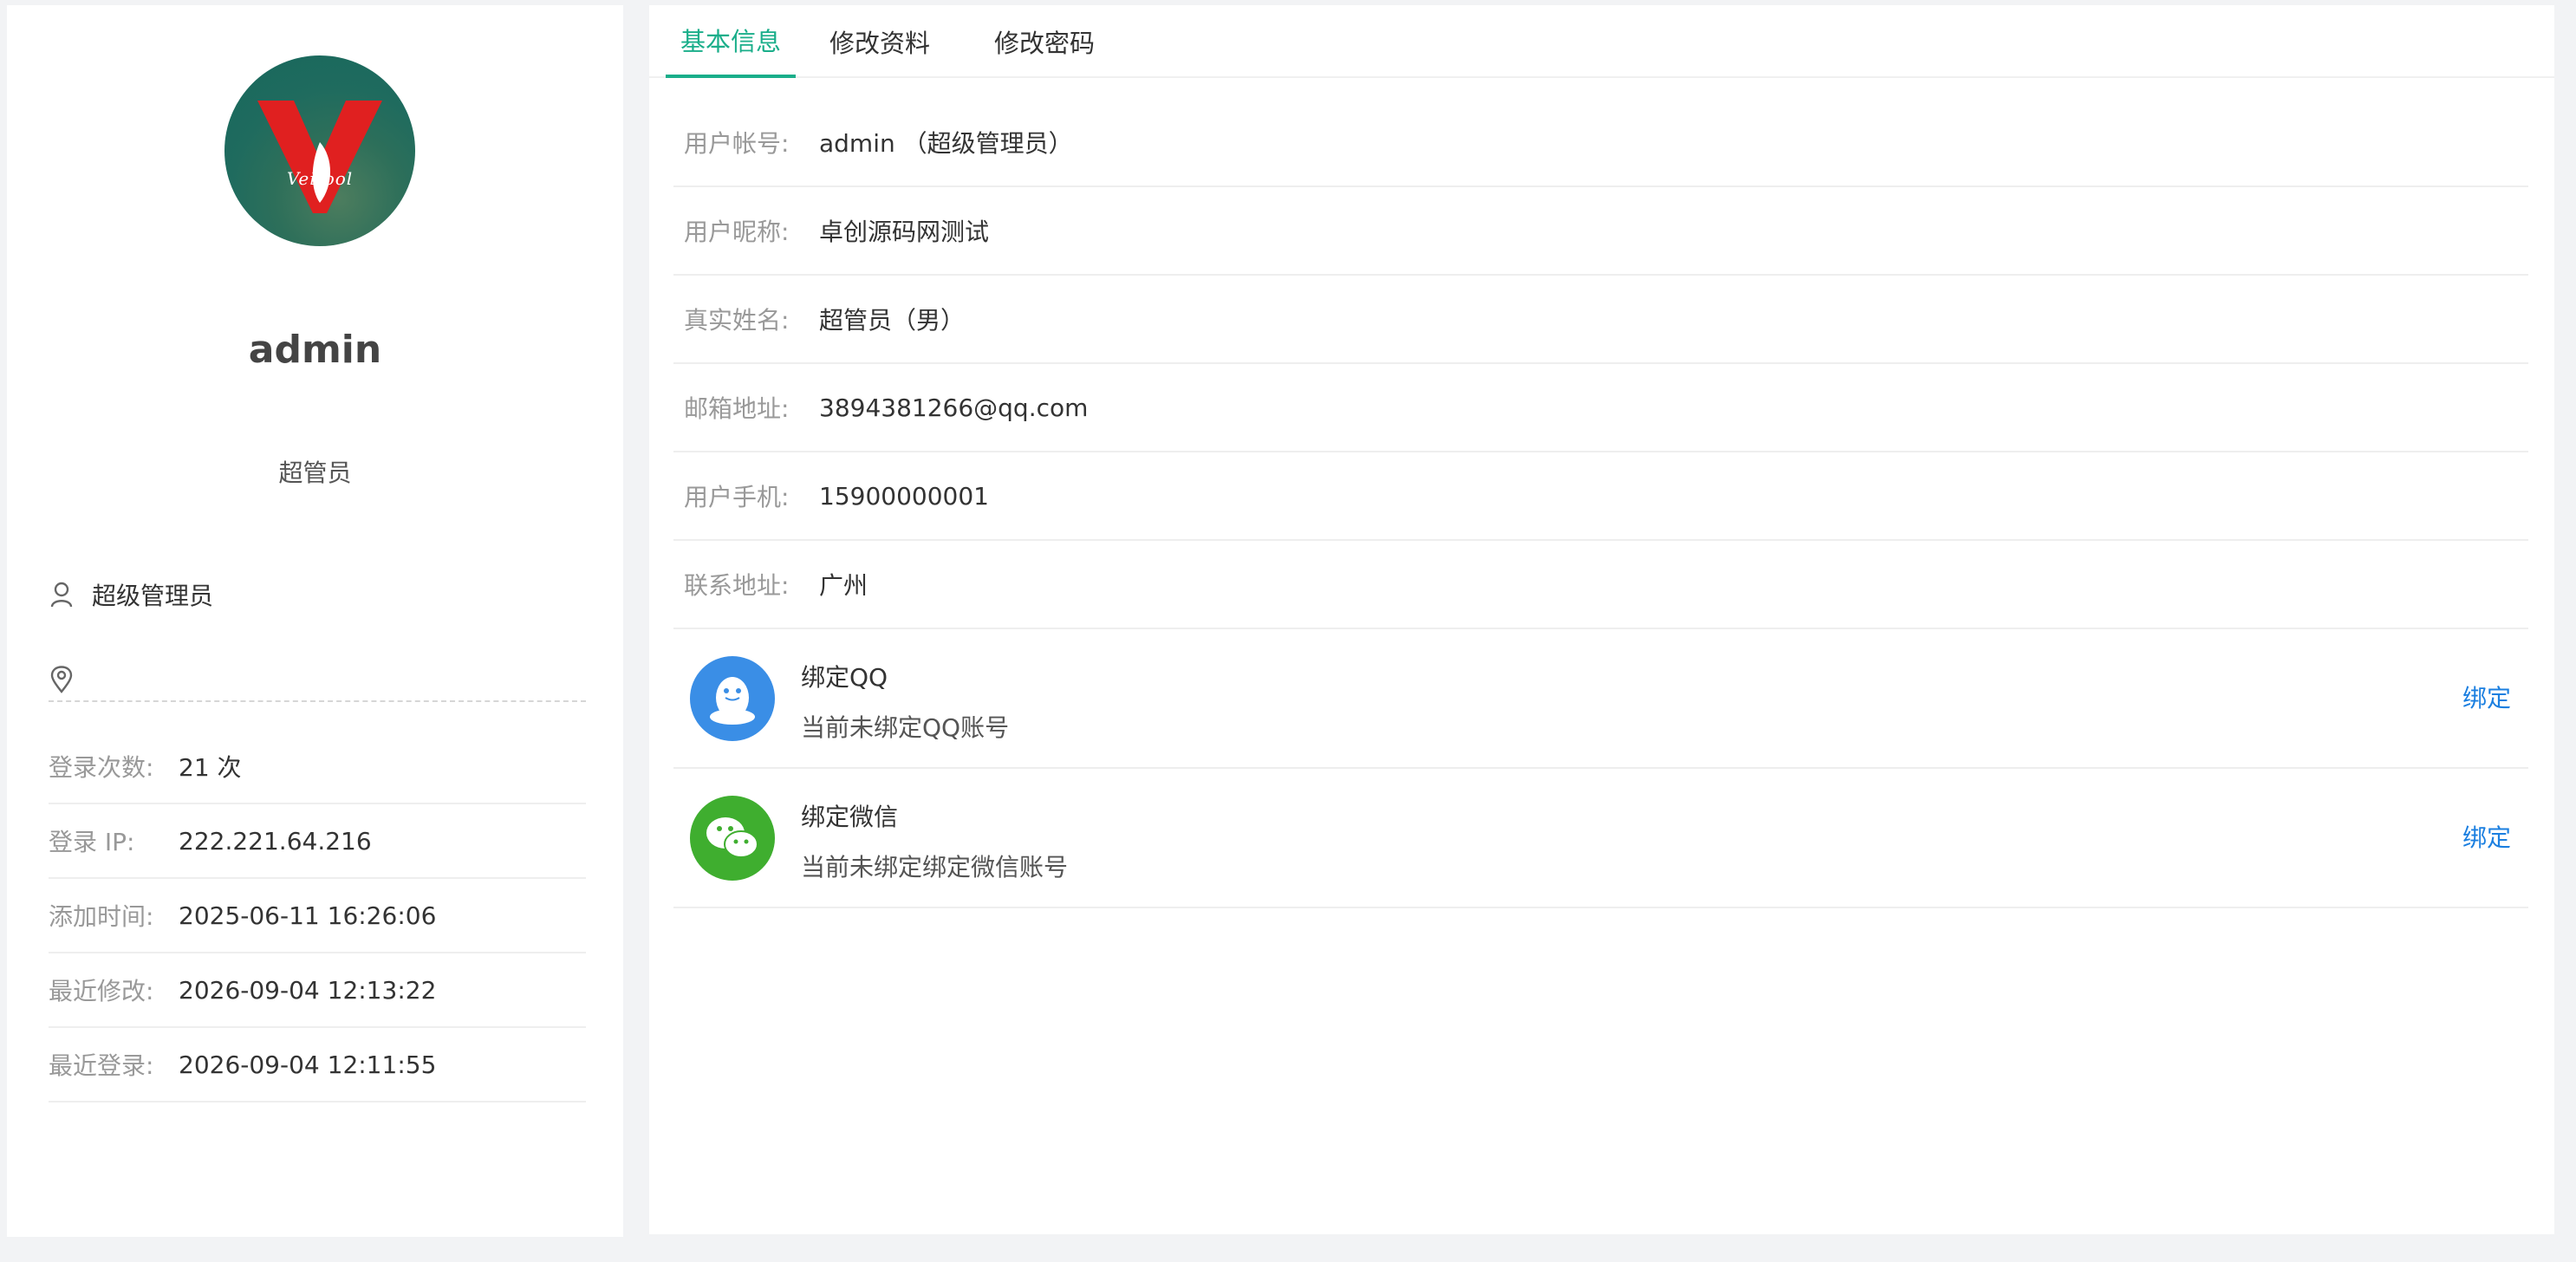 The width and height of the screenshot is (2576, 1262). What do you see at coordinates (954, 408) in the screenshot?
I see `field-value: 3894381266@qq.com` at bounding box center [954, 408].